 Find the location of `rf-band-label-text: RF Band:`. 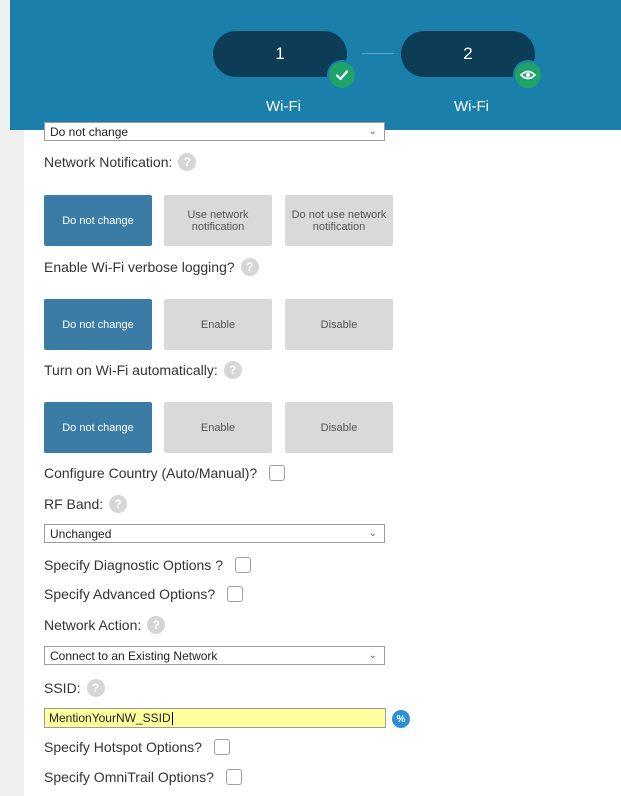

rf-band-label-text: RF Band: is located at coordinates (74, 504).